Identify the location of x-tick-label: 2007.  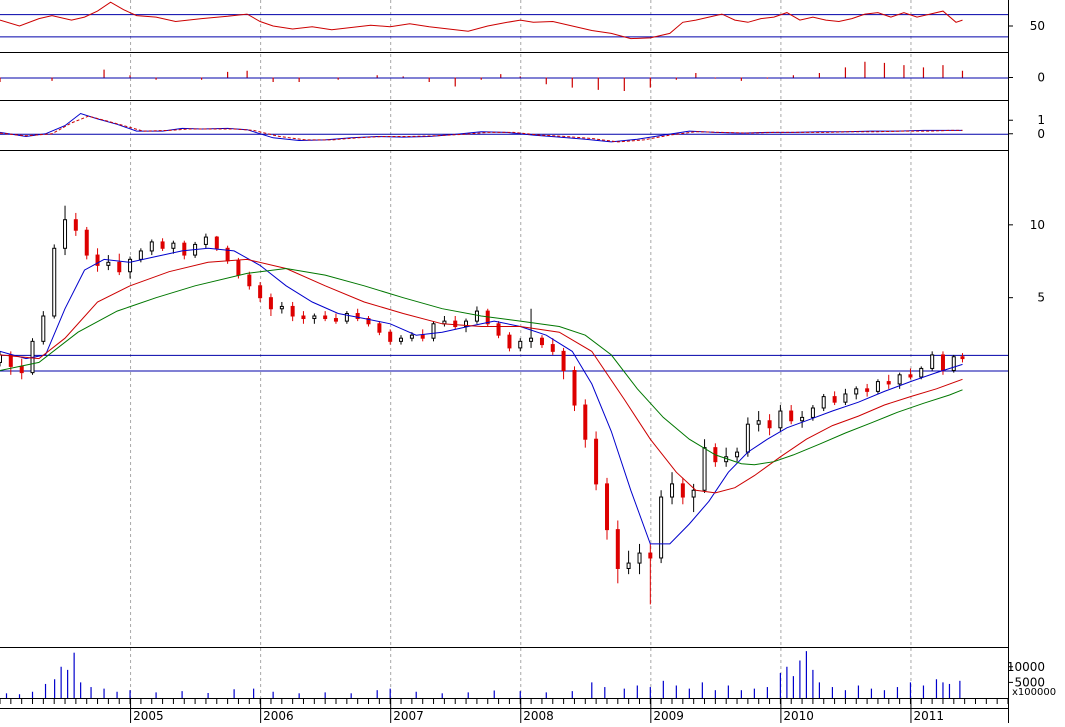
(408, 716).